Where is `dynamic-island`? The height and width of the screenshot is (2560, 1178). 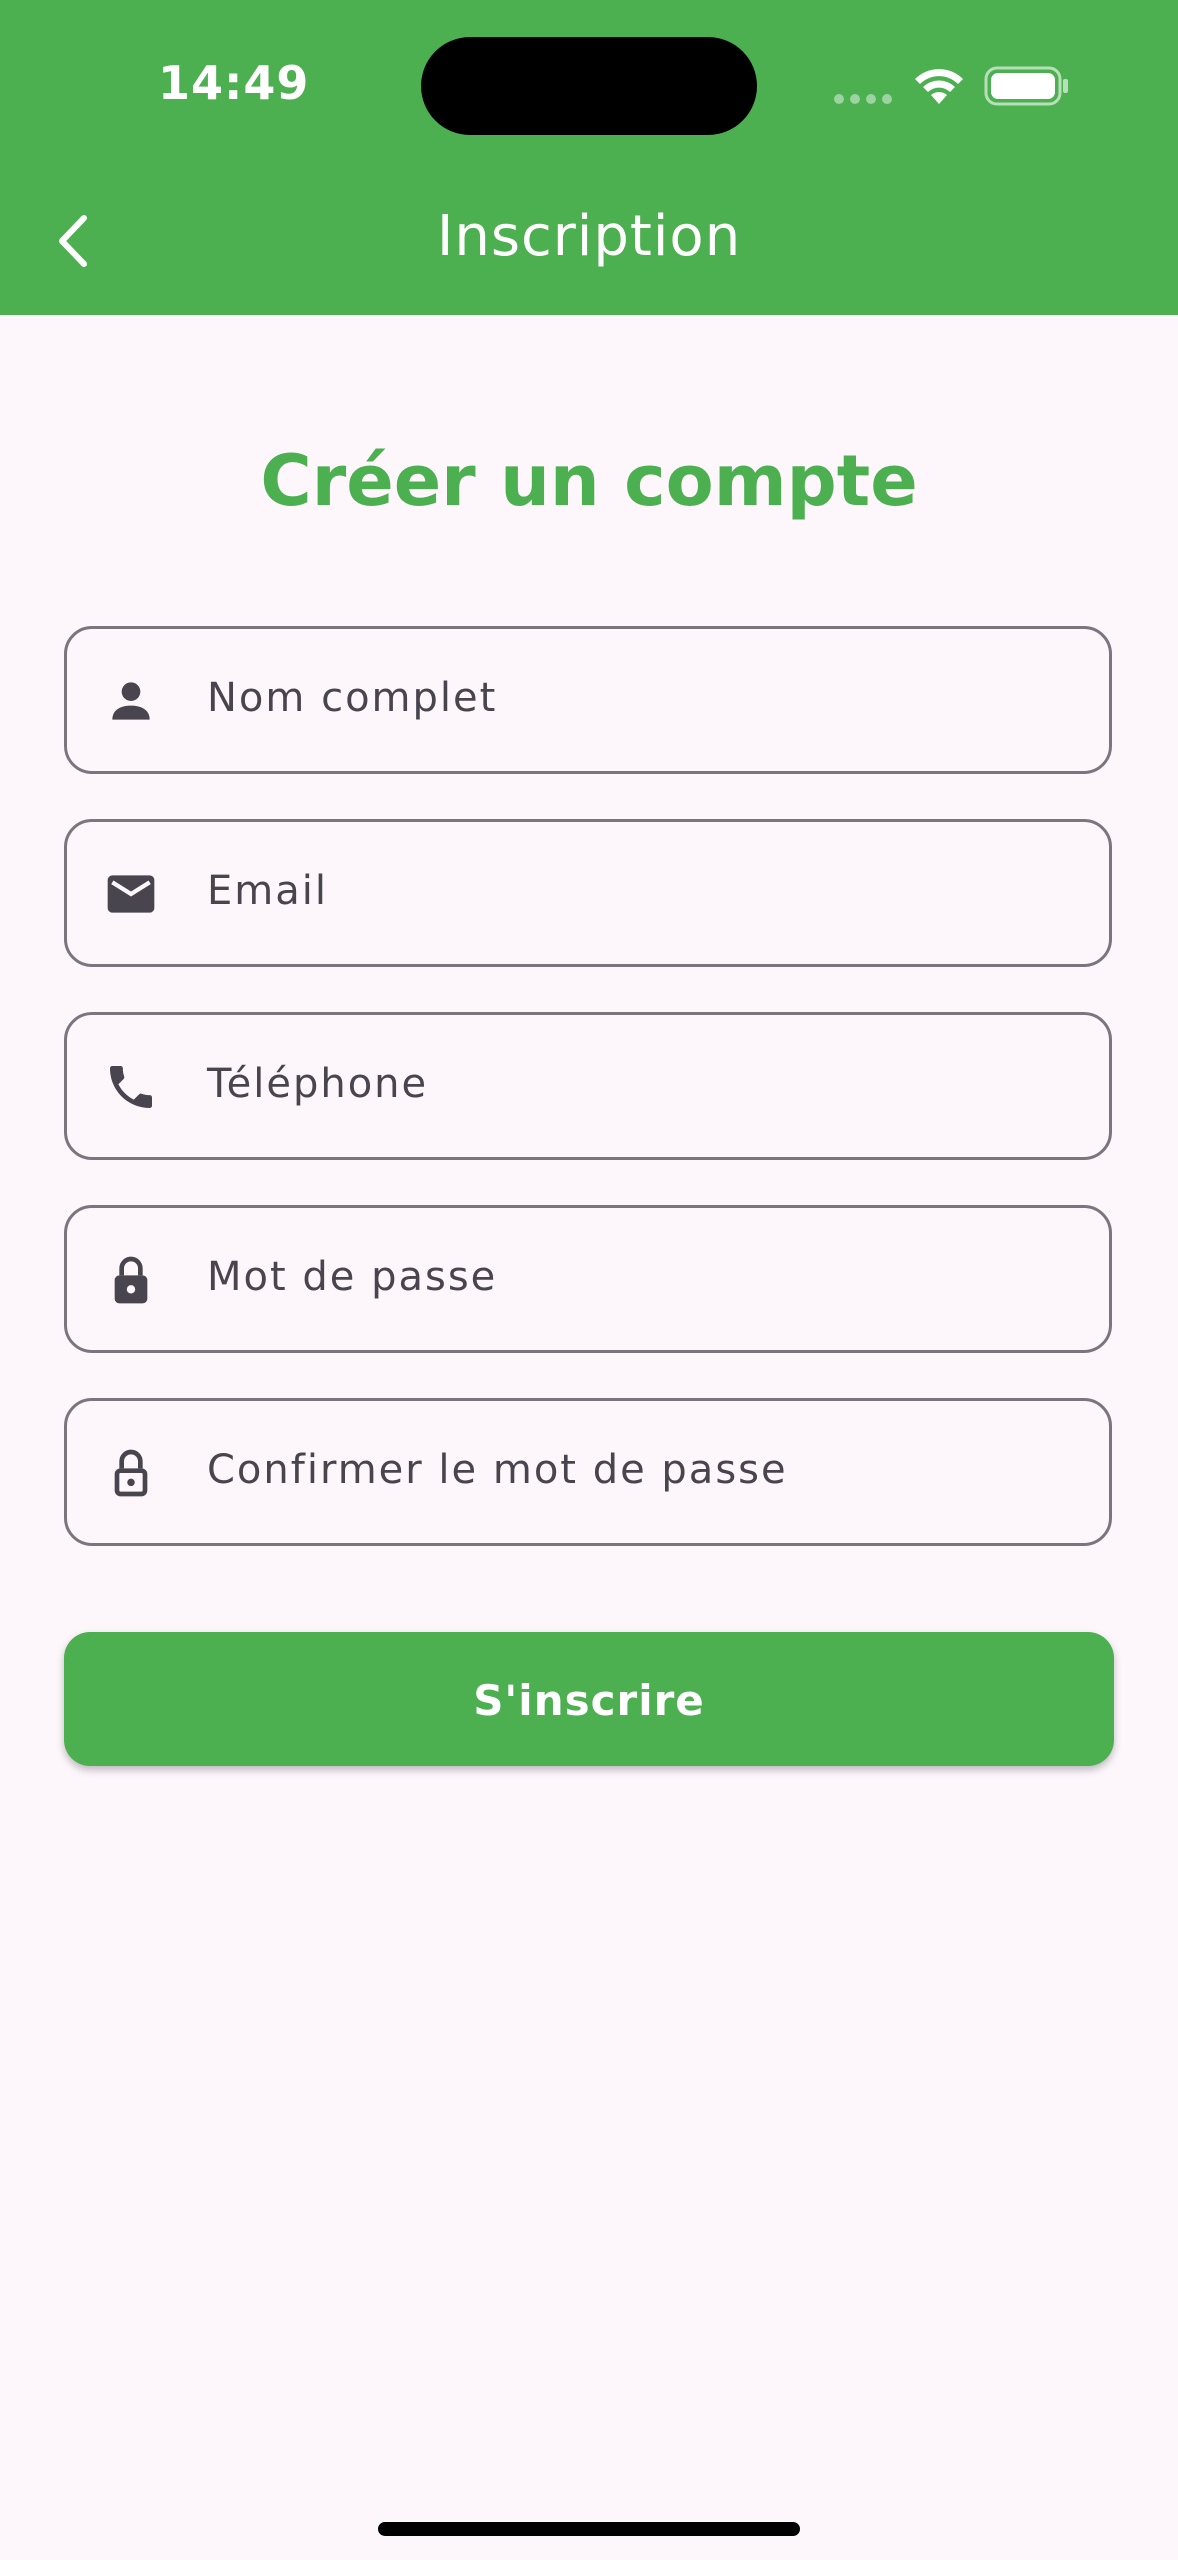 dynamic-island is located at coordinates (589, 86).